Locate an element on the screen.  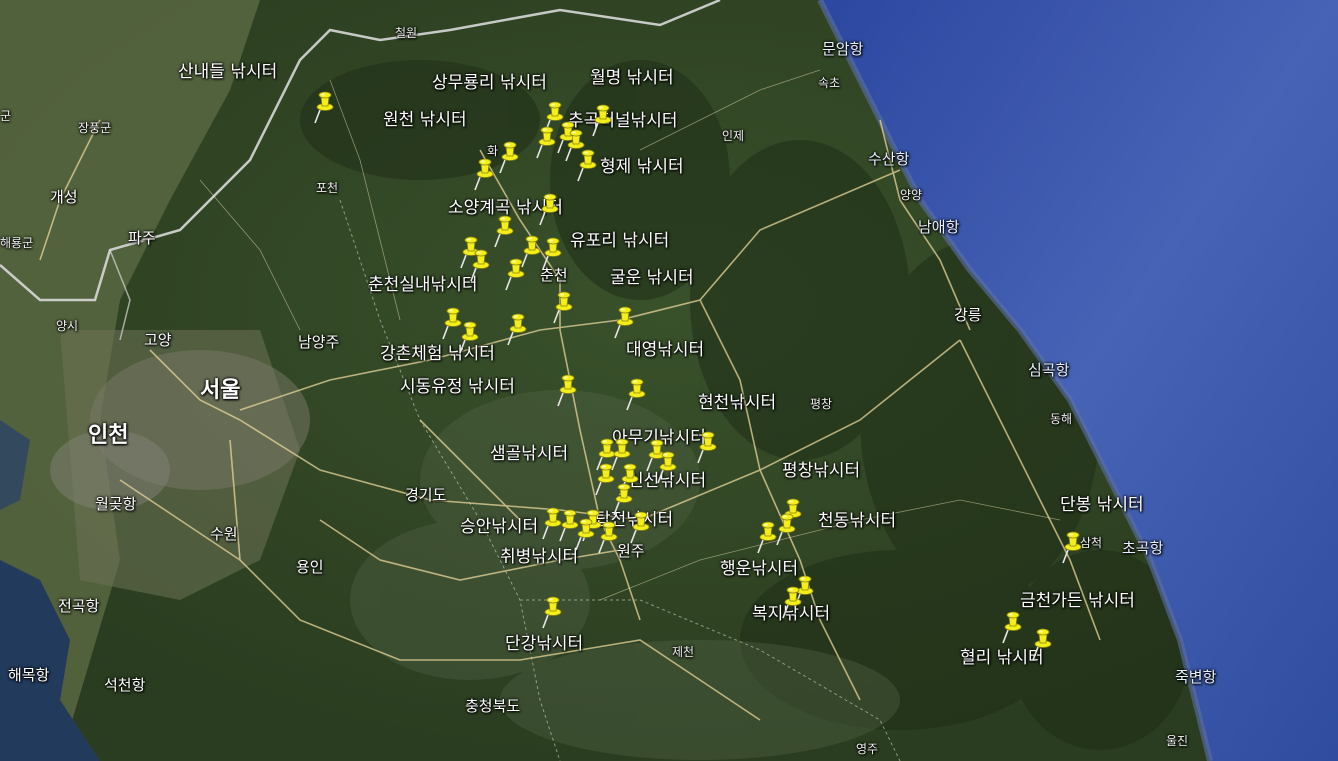
fishing-site-label: 승안낚시터 is located at coordinates (499, 527).